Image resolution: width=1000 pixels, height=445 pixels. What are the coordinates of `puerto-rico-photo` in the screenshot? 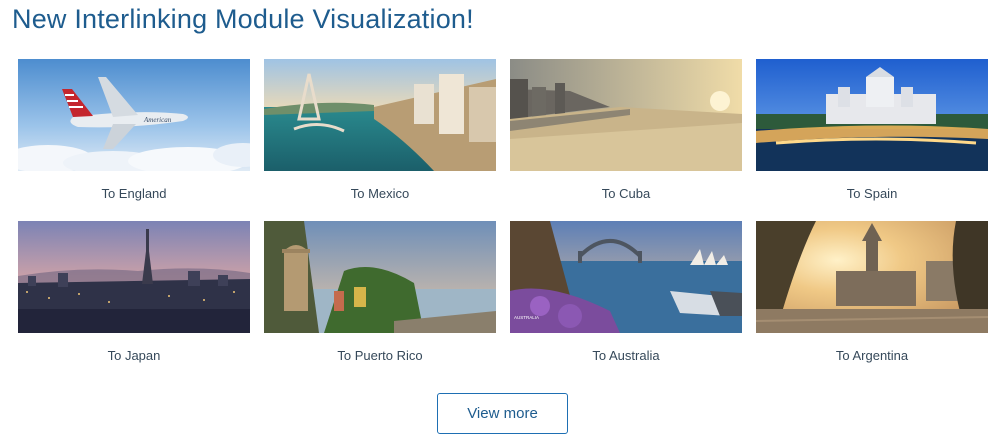 It's located at (380, 277).